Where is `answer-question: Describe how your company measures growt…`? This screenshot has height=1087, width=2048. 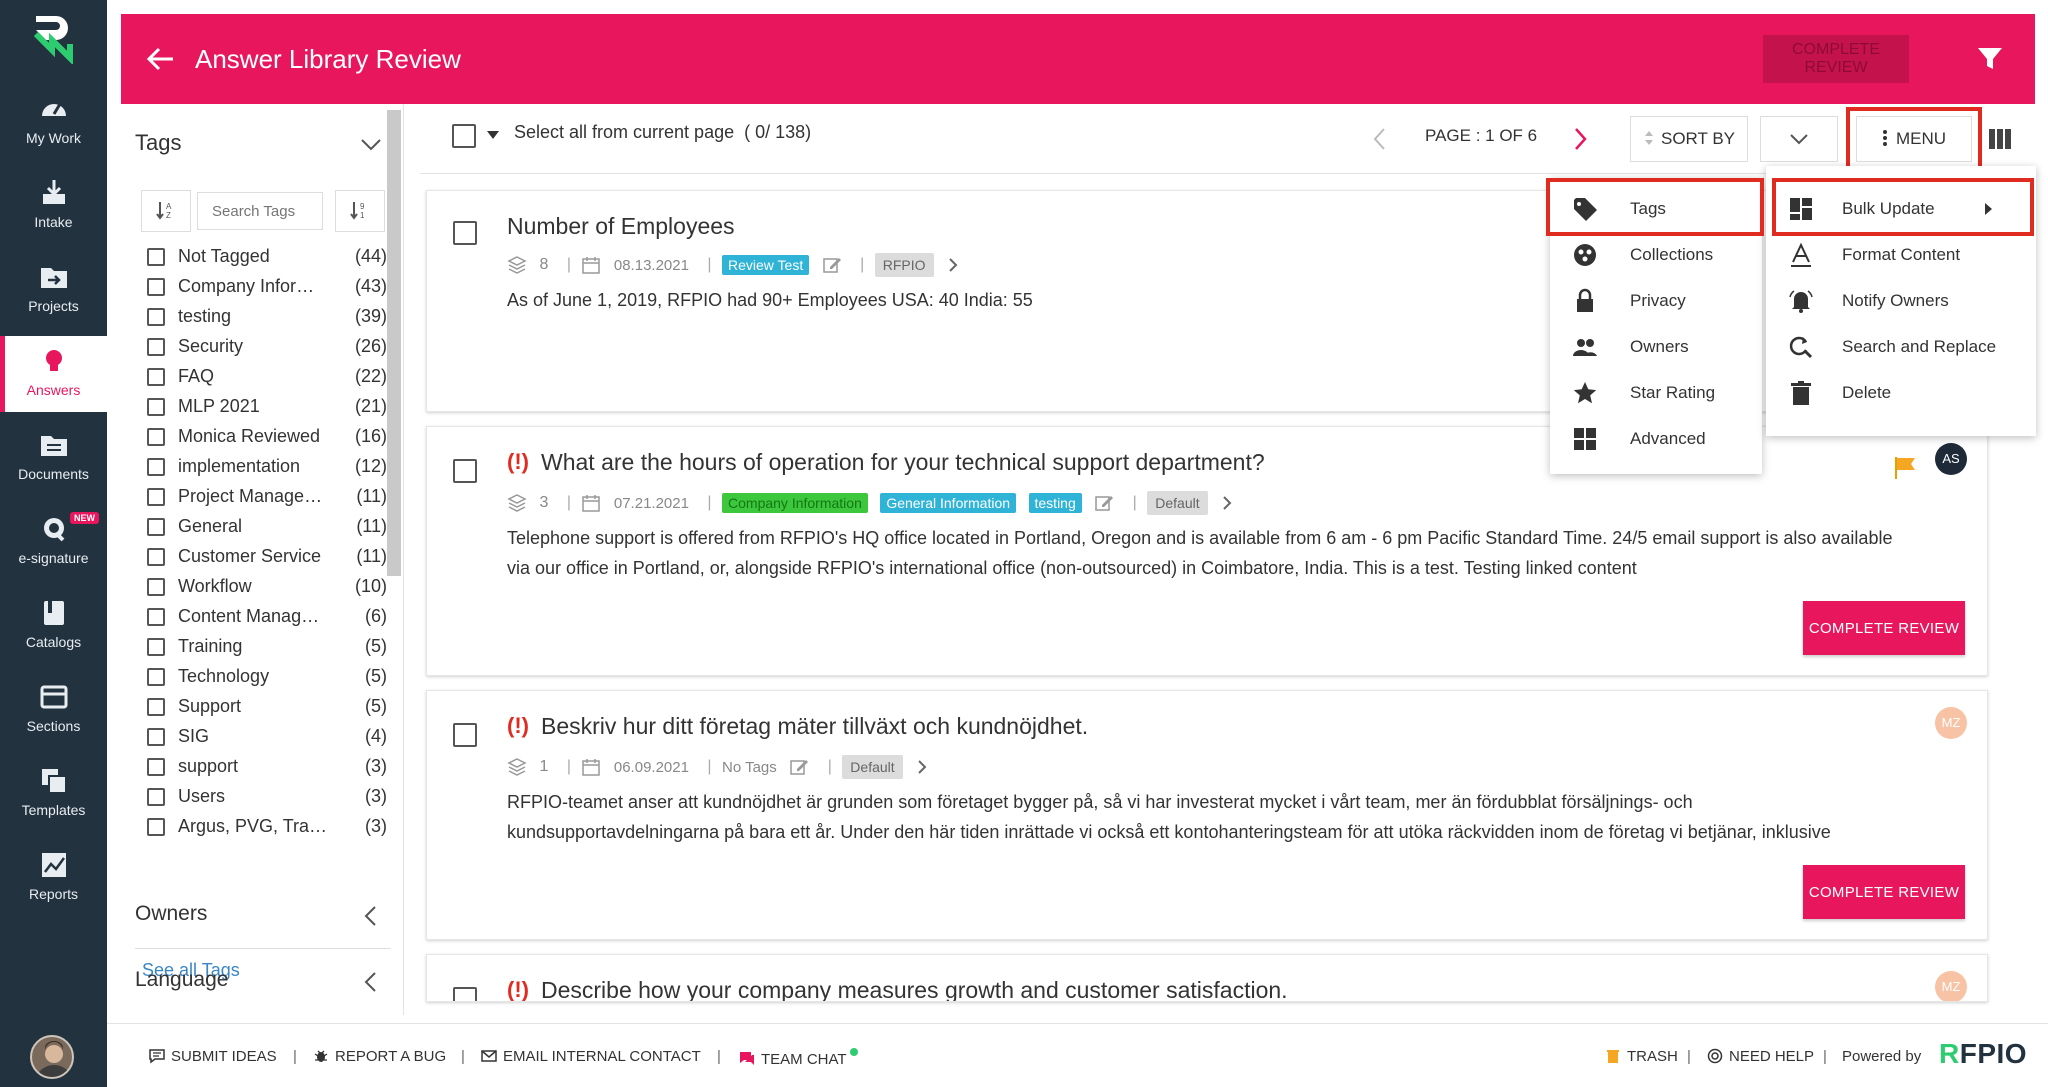
answer-question: Describe how your company measures growt… is located at coordinates (914, 989).